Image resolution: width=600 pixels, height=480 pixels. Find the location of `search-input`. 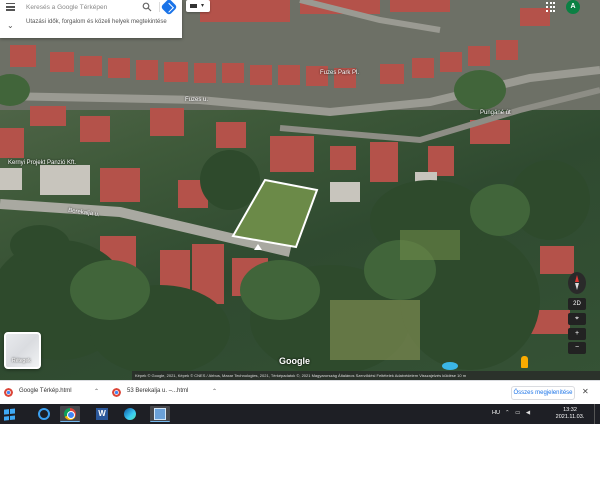

search-input is located at coordinates (82, 7).